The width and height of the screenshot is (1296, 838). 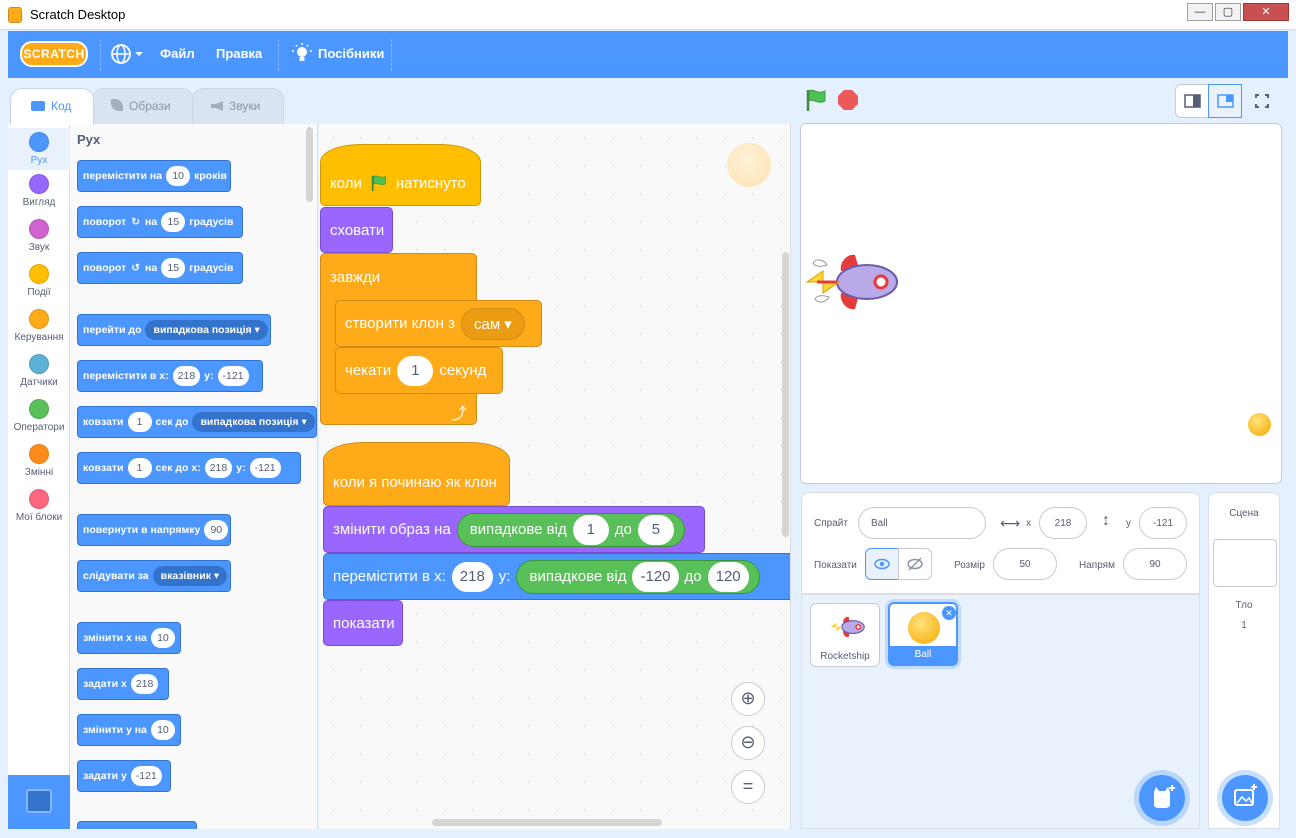 What do you see at coordinates (438, 323) in the screenshot?
I see `create-clone-block: створити клон з сам` at bounding box center [438, 323].